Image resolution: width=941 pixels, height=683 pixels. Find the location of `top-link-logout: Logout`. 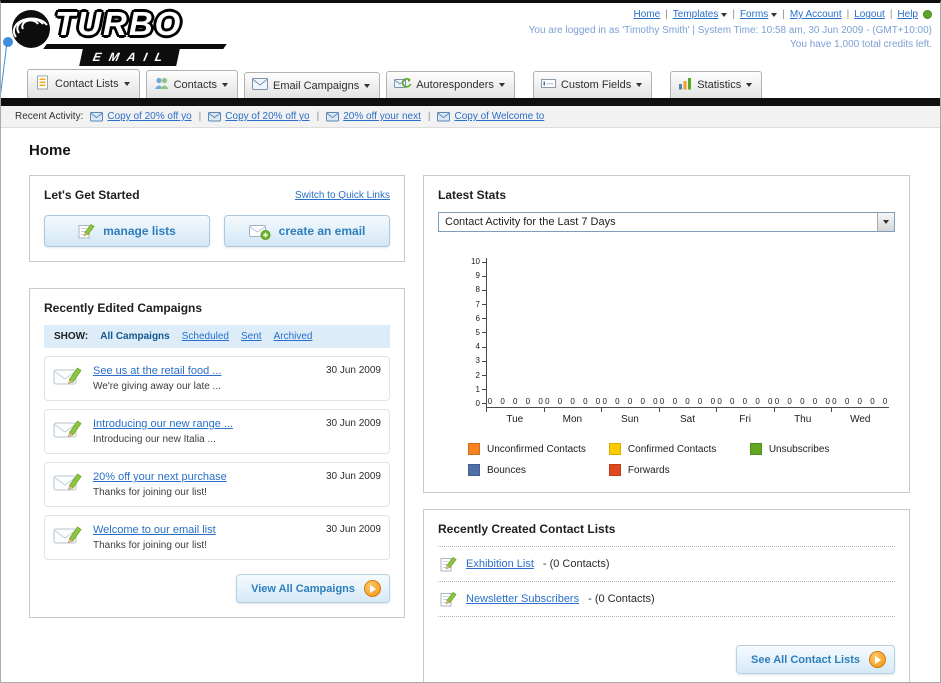

top-link-logout: Logout is located at coordinates (869, 14).